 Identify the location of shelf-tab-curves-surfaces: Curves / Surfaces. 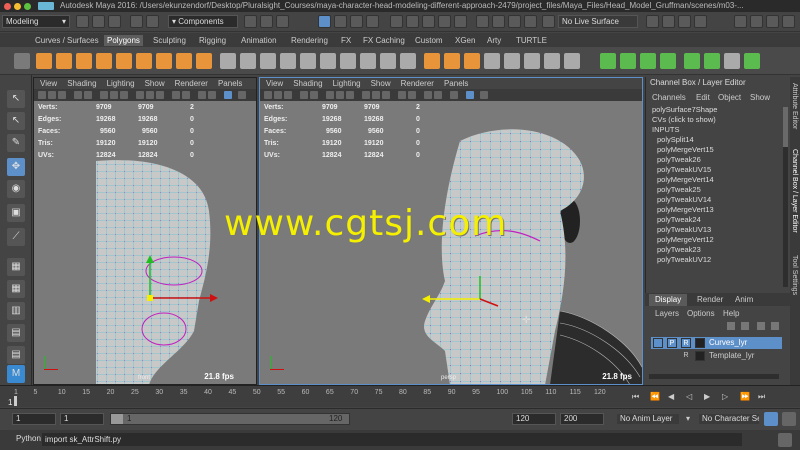
(67, 40).